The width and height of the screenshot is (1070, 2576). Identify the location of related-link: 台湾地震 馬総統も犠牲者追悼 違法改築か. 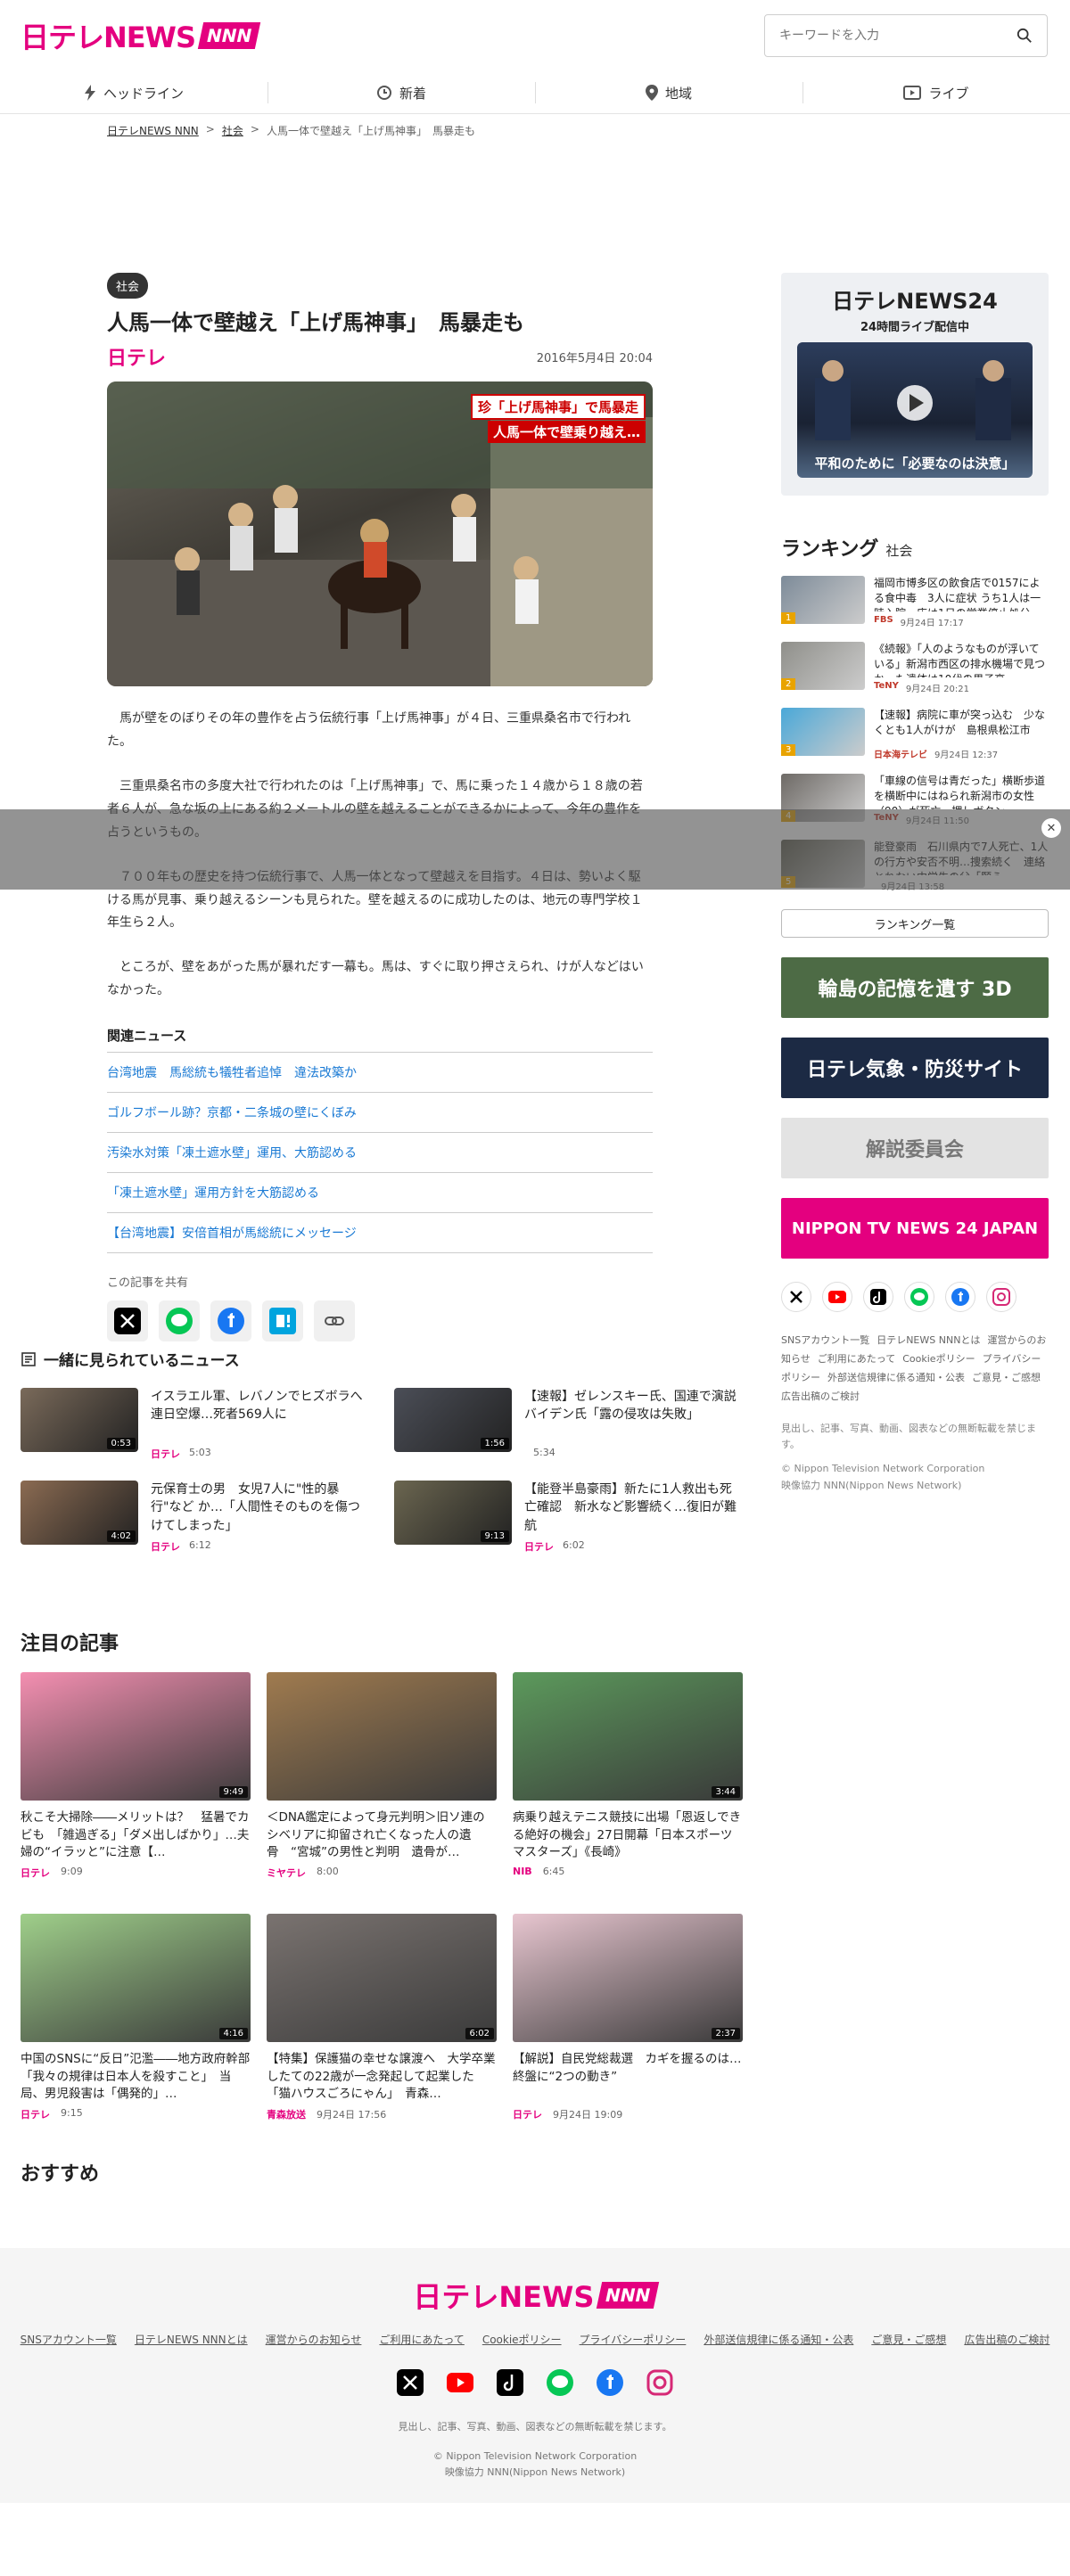
(380, 1073).